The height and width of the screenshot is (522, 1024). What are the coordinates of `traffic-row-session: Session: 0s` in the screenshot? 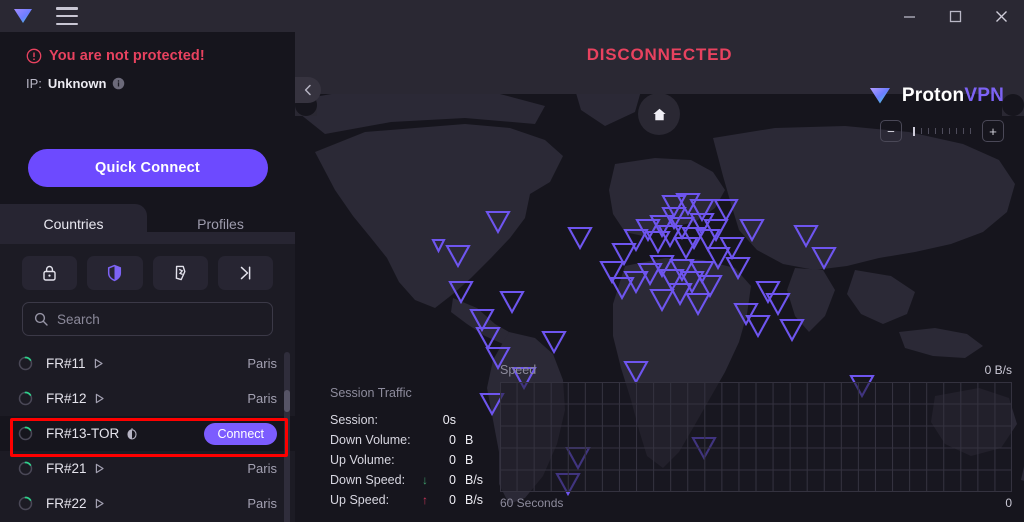 It's located at (417, 420).